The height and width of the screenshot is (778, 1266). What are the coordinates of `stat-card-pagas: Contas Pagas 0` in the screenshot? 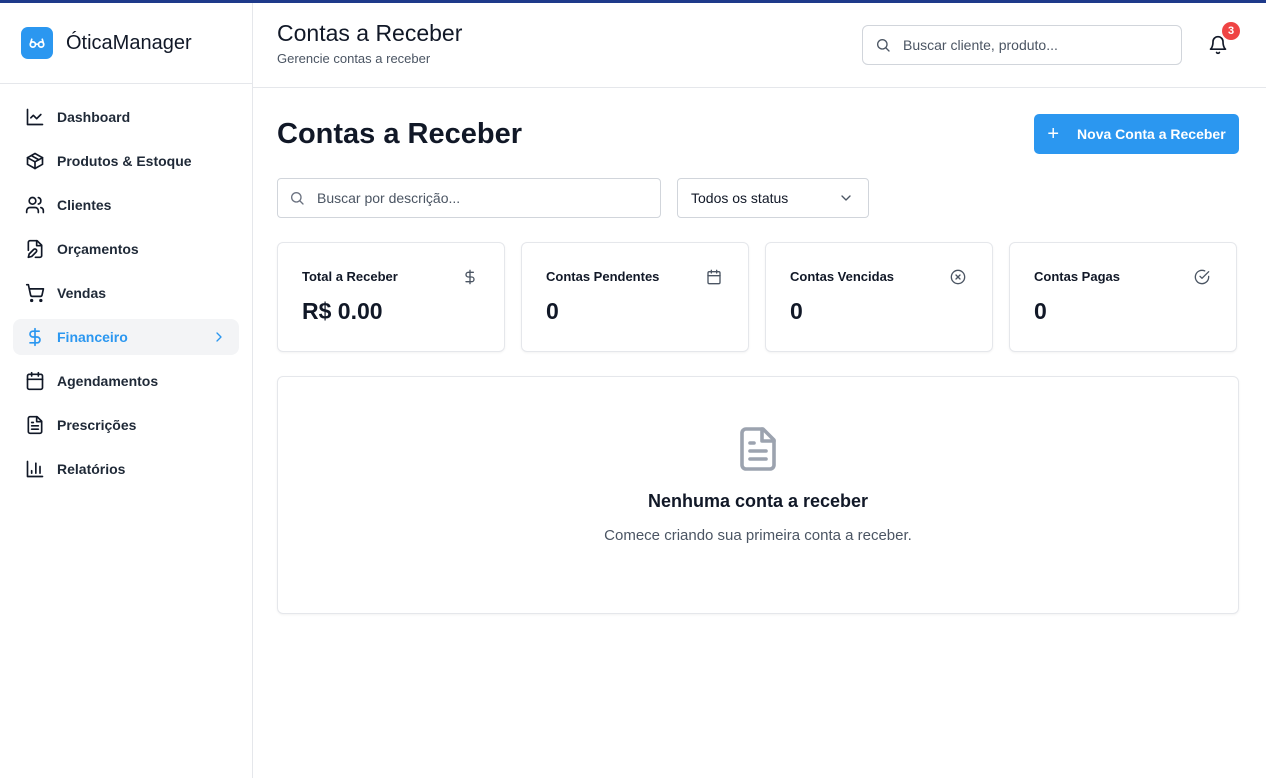 It's located at (1123, 297).